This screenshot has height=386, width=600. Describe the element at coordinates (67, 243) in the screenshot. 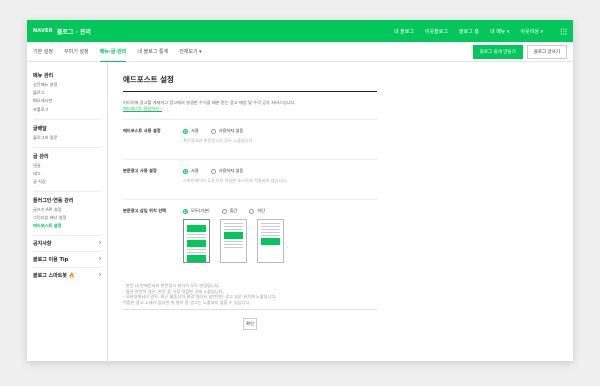

I see `sidebar-menu-notice: 공지사항 ›` at that location.